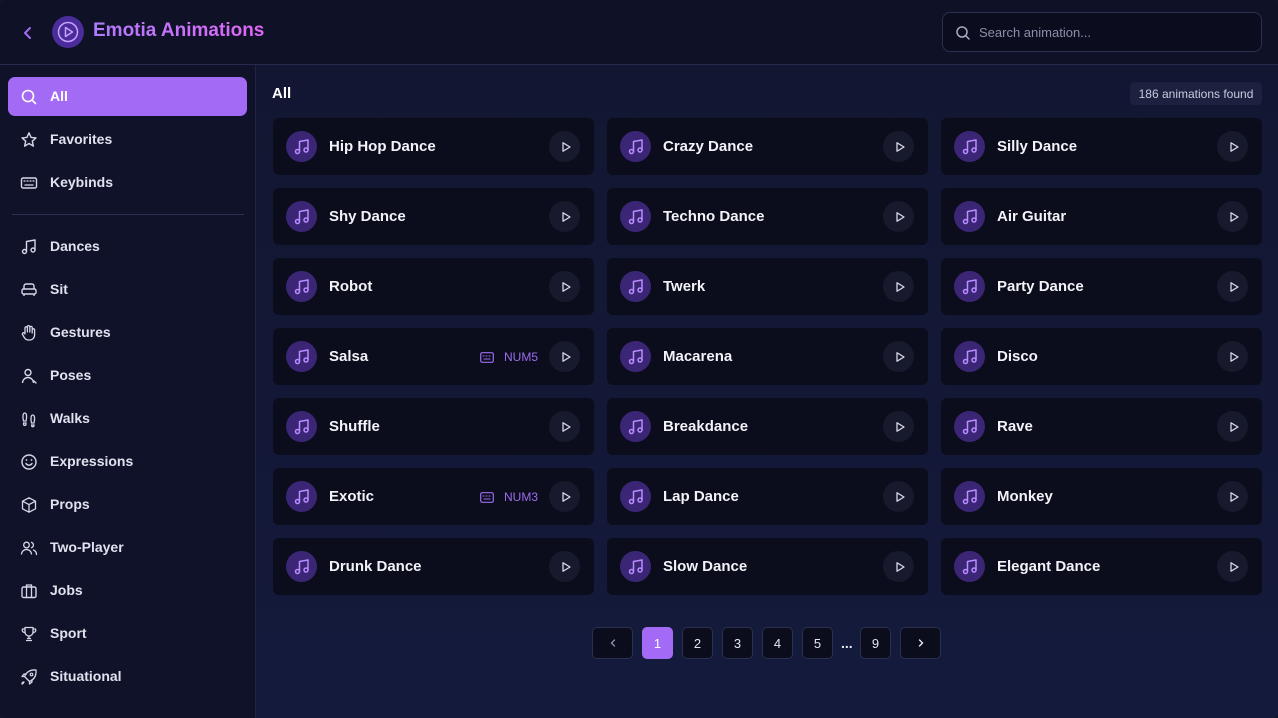 The width and height of the screenshot is (1278, 718). Describe the element at coordinates (28, 33) in the screenshot. I see `back-button` at that location.